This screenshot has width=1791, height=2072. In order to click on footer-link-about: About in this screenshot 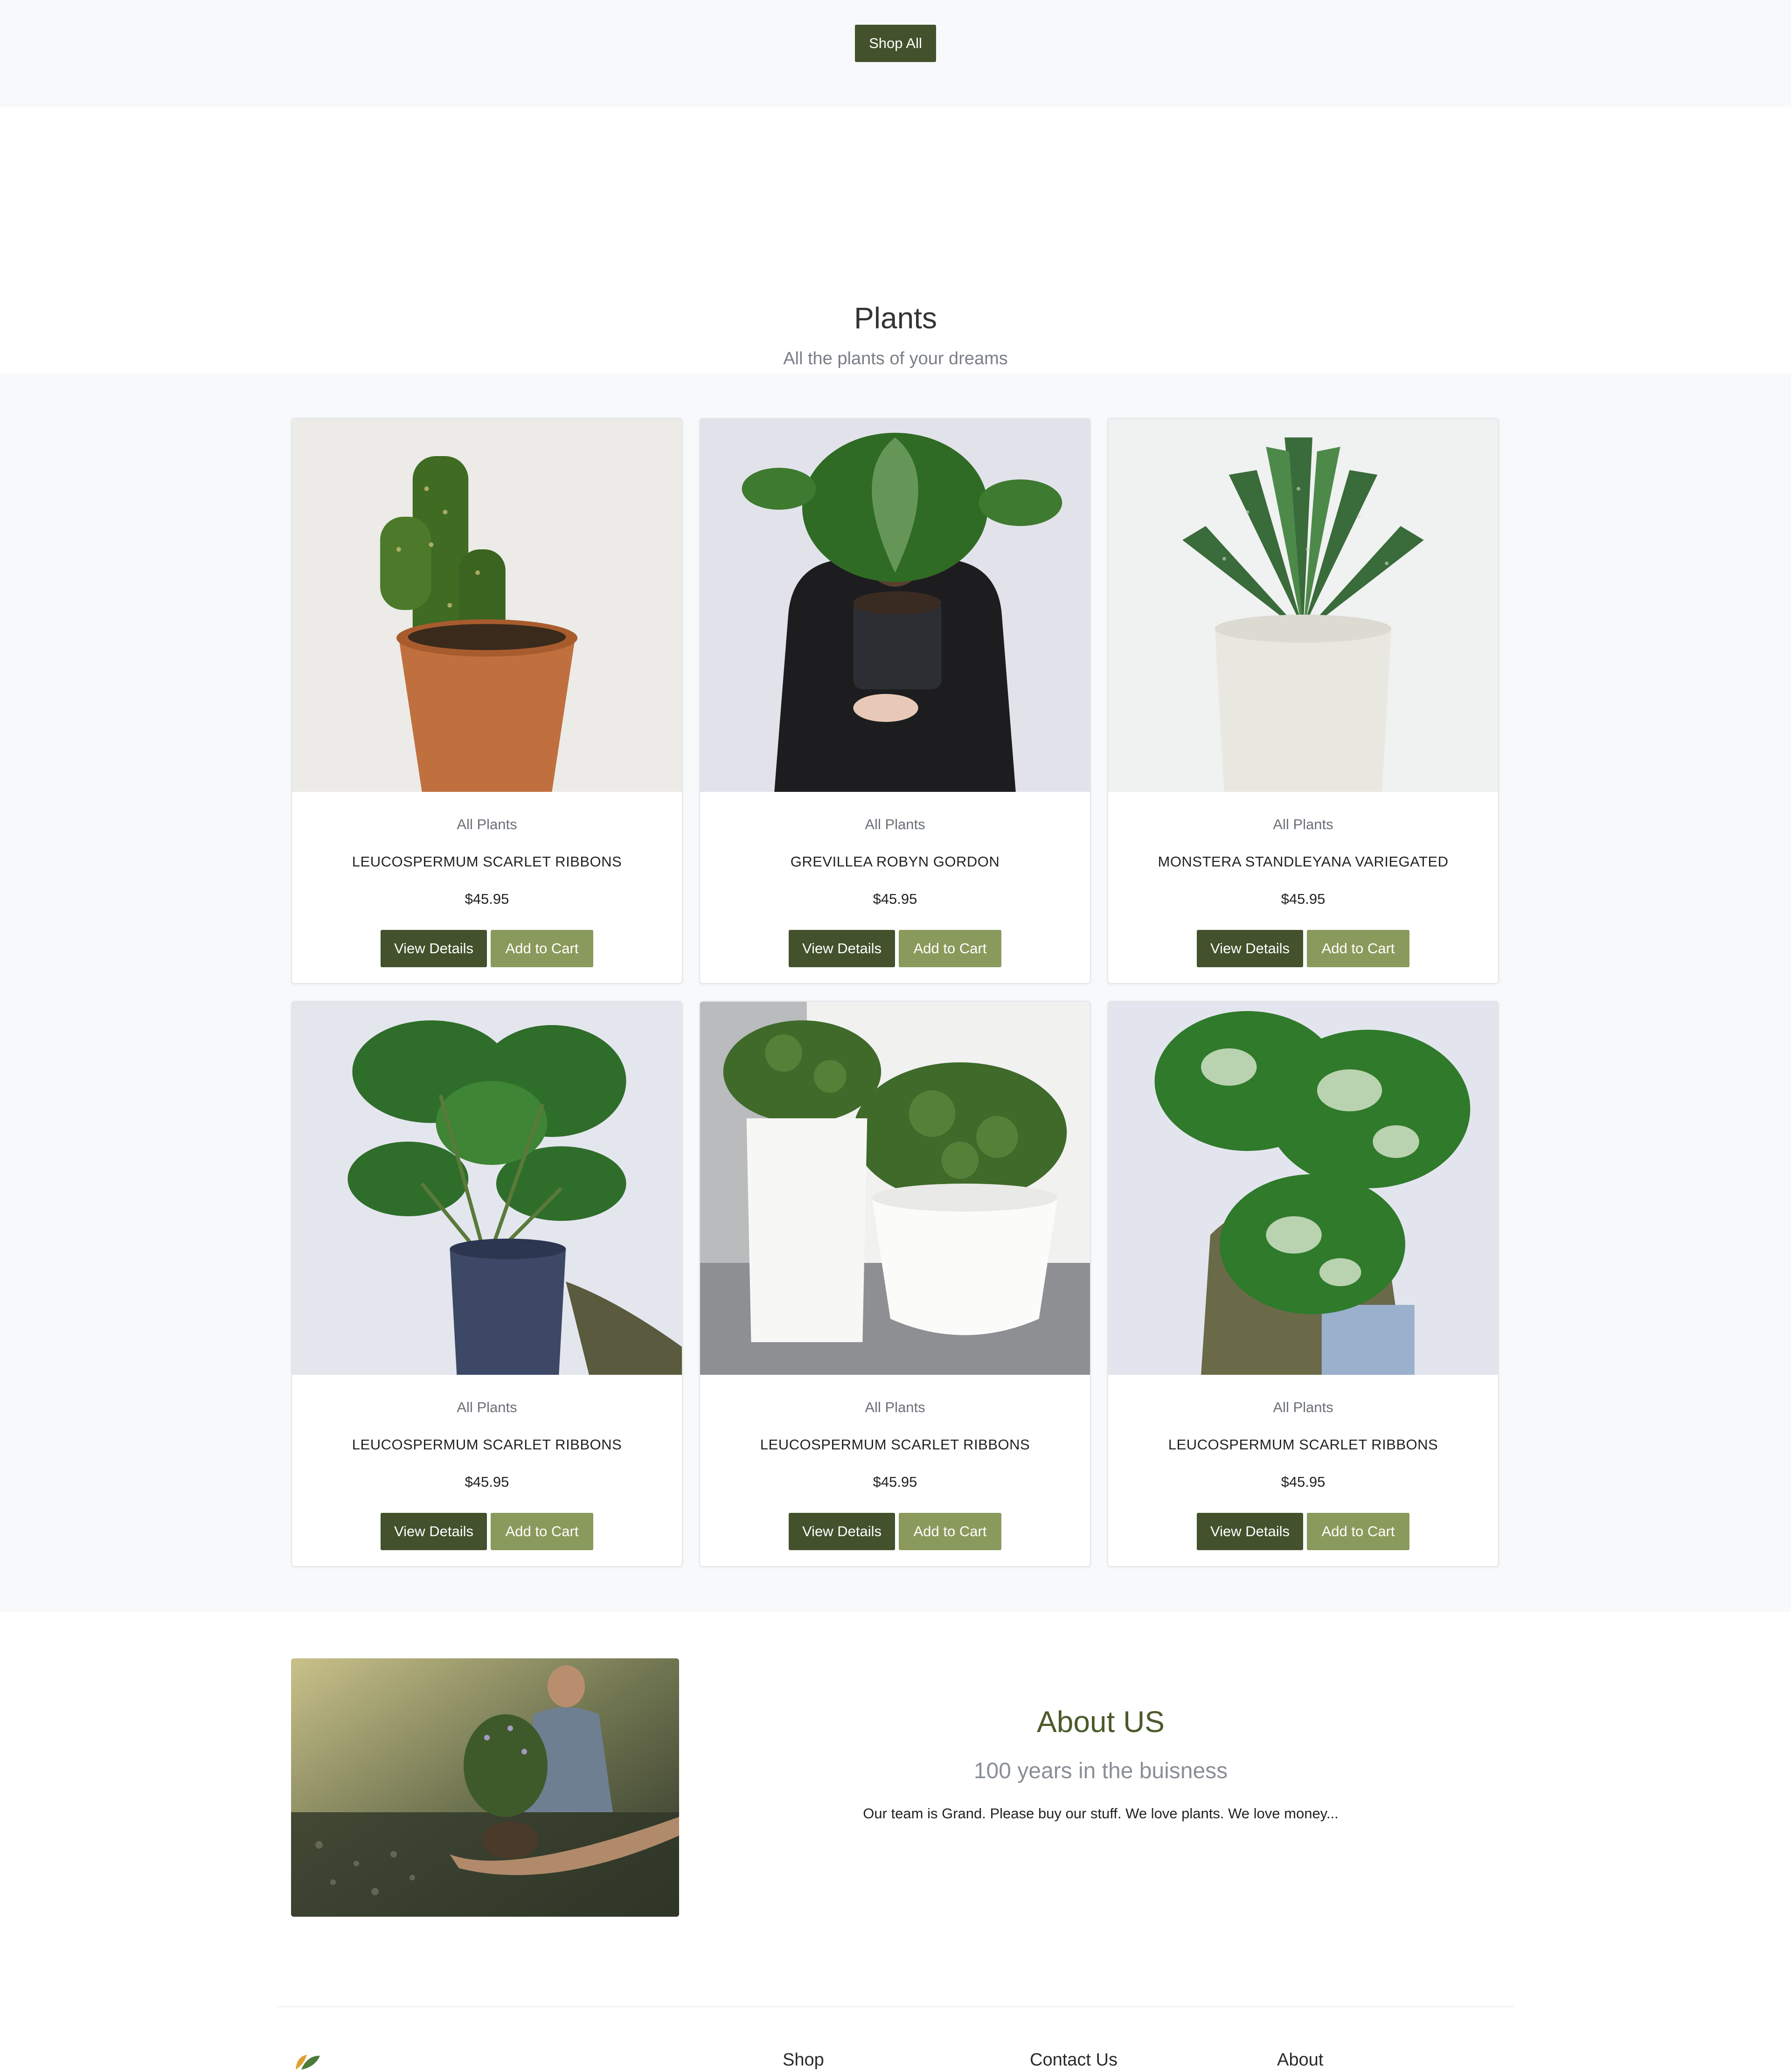, I will do `click(1300, 2060)`.